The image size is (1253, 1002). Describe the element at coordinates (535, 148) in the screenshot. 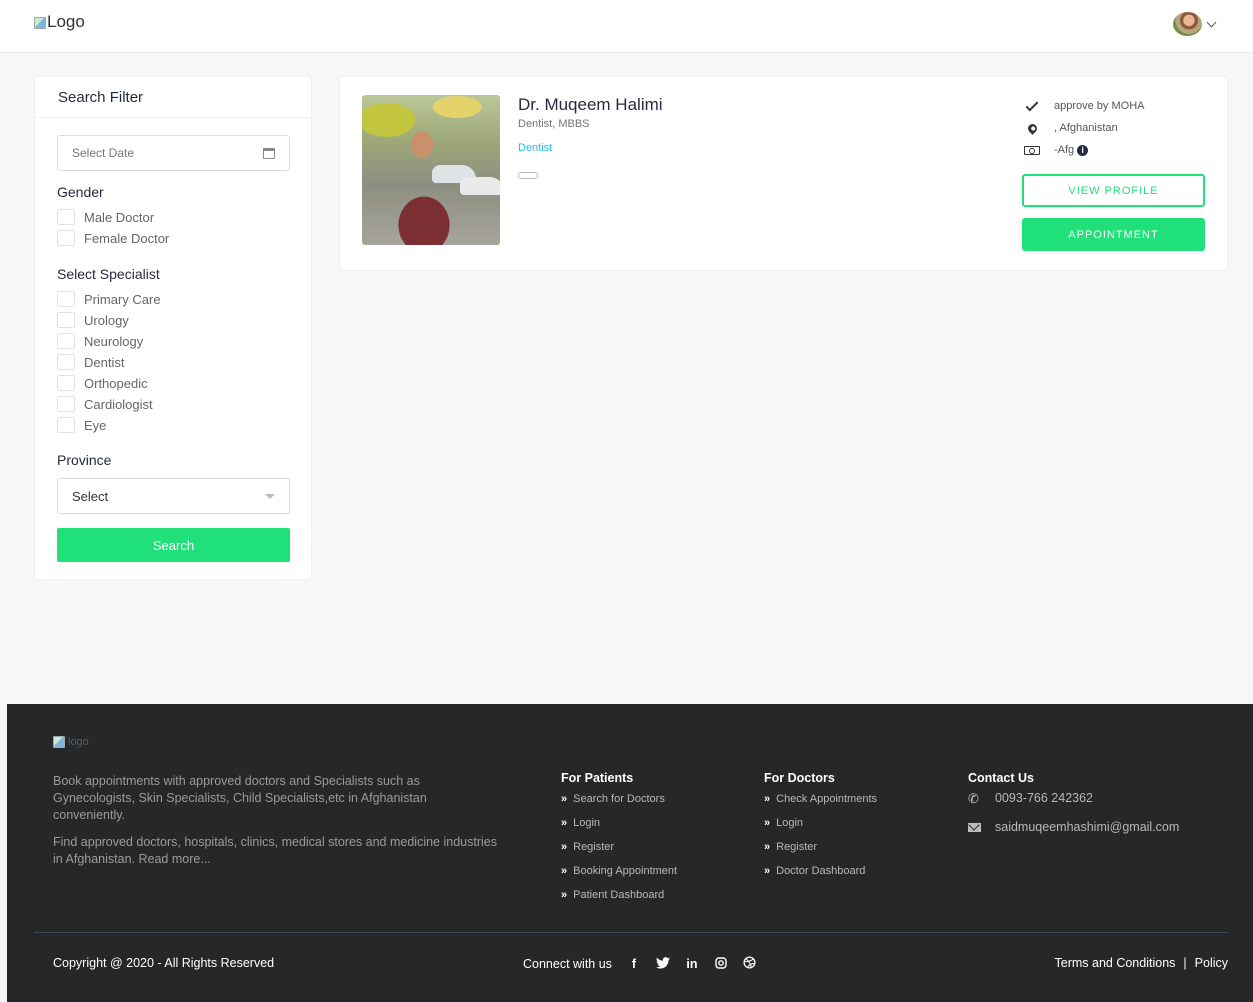

I see `doctor-specialty: Dentist` at that location.